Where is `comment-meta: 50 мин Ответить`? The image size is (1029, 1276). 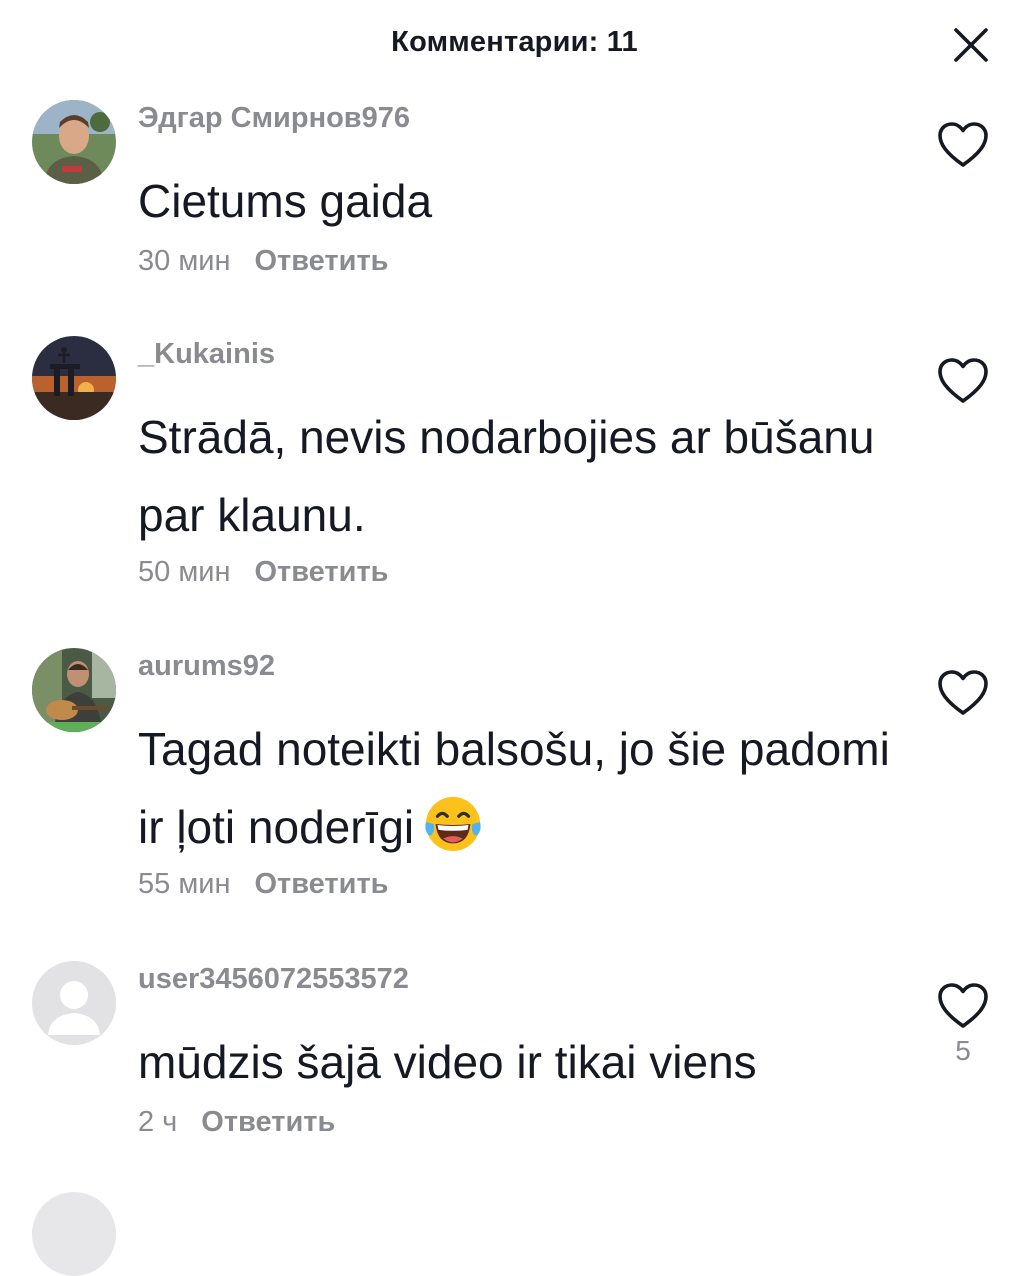 comment-meta: 50 мин Ответить is located at coordinates (263, 572).